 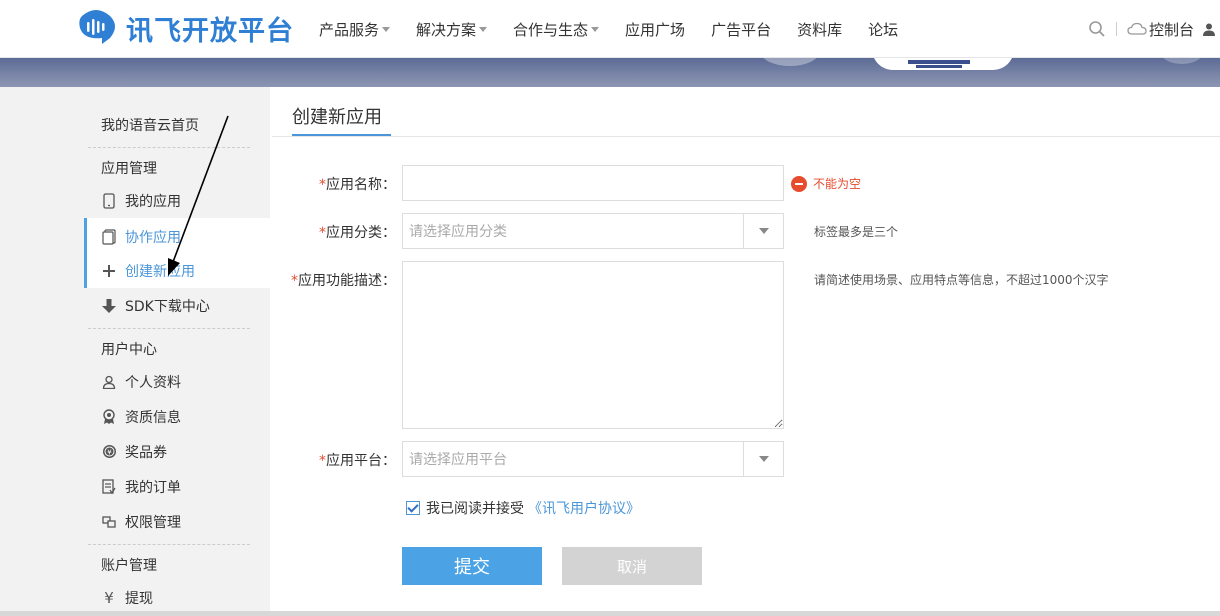 I want to click on sidebar-item-label: 协作应用, so click(x=153, y=237).